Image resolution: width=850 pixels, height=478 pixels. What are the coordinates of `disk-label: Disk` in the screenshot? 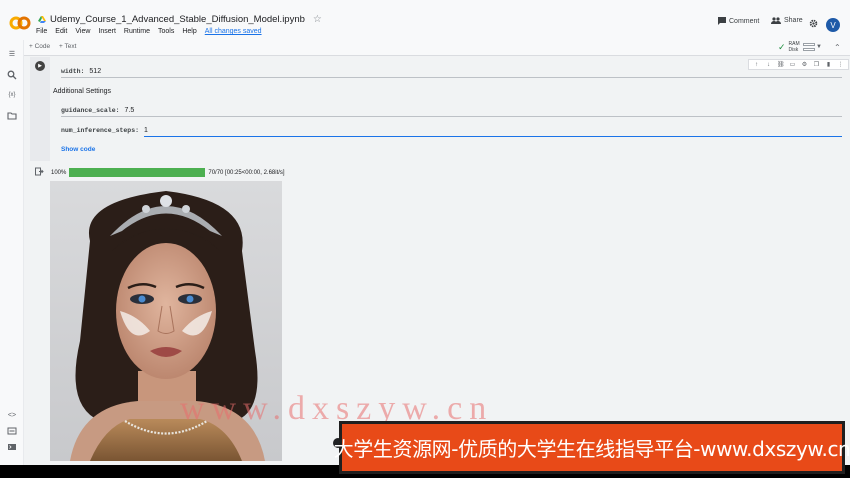 It's located at (793, 50).